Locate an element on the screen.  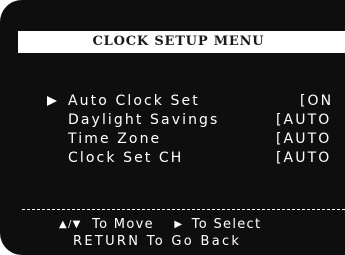
menu-item-time-zone: Time Zone [AUTO is located at coordinates (172, 139).